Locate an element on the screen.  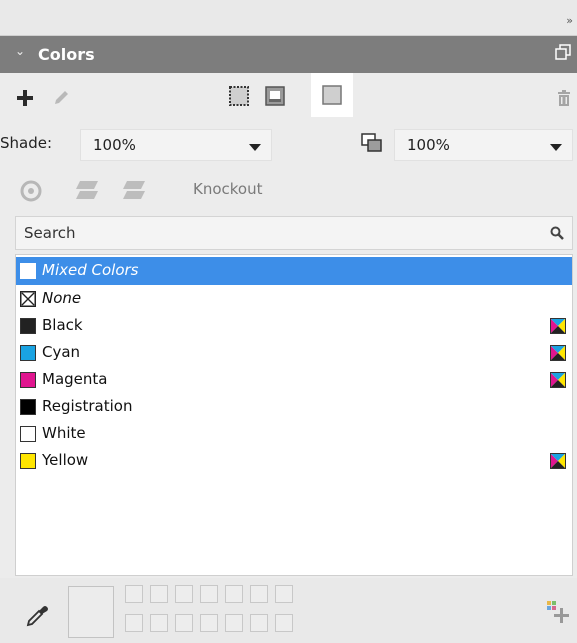
shade-row: Shade: 100% 100% is located at coordinates (288, 145).